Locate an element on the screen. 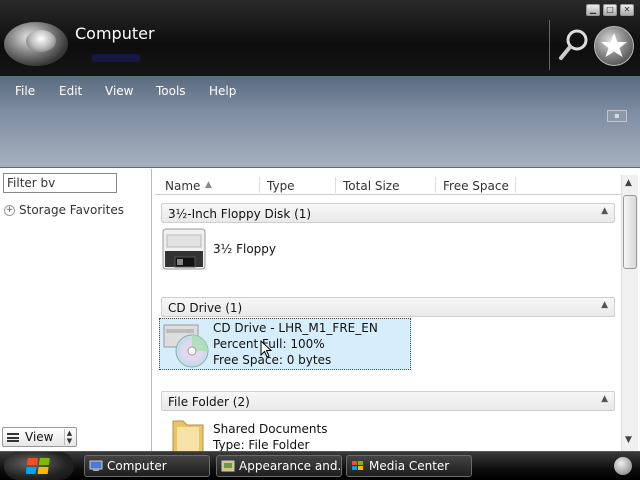 This screenshot has width=640, height=480. floppy-text: 3½ Floppy is located at coordinates (242, 250).